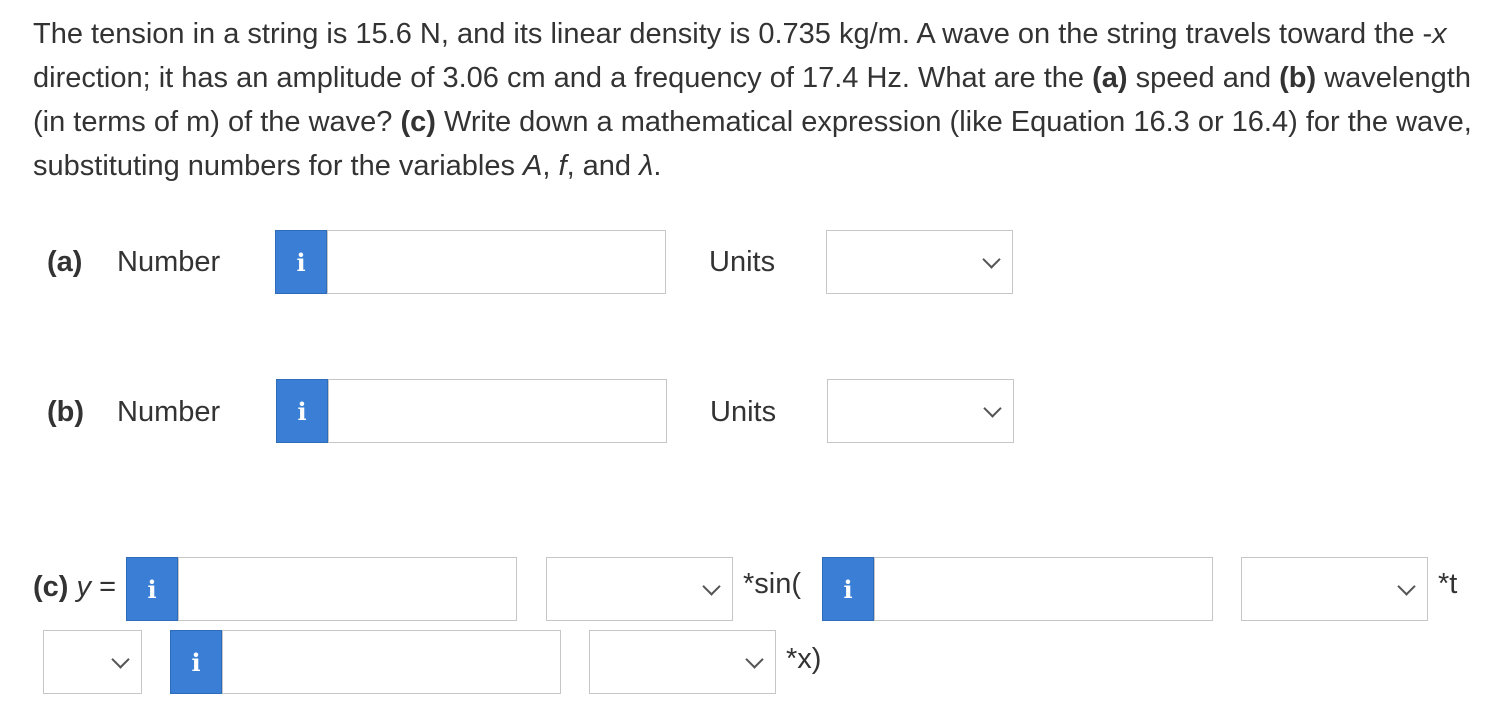  What do you see at coordinates (533, 166) in the screenshot?
I see `question-var-a: A` at bounding box center [533, 166].